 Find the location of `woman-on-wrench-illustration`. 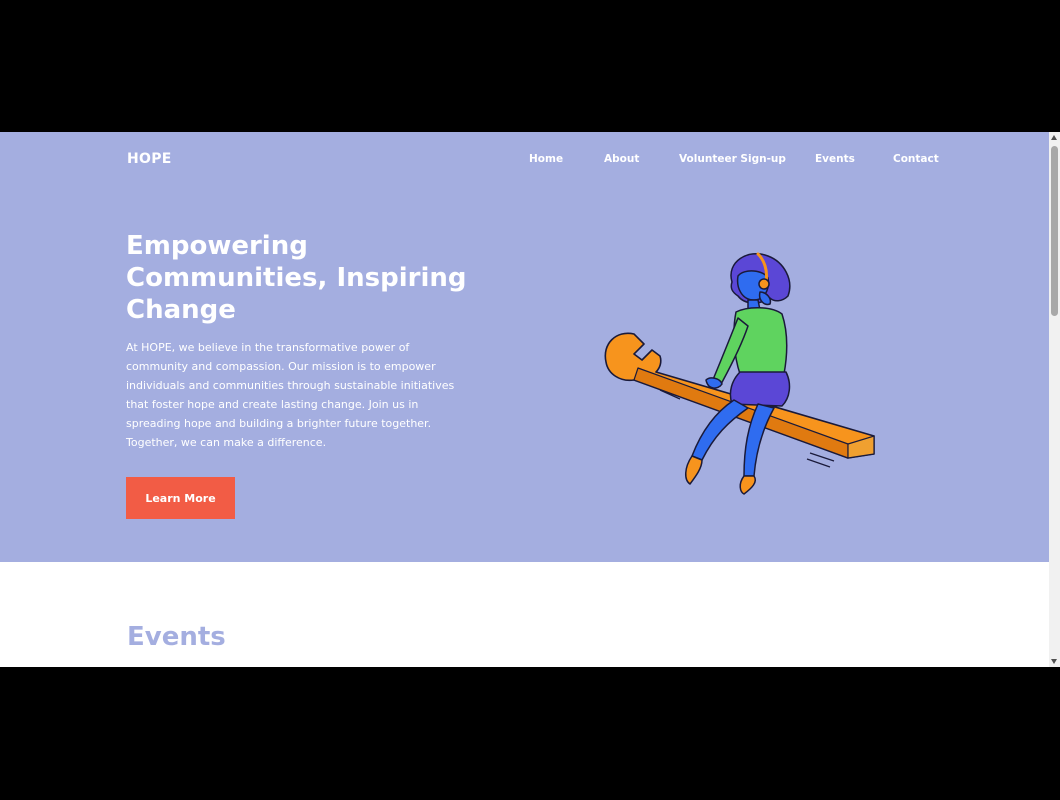

woman-on-wrench-illustration is located at coordinates (743, 373).